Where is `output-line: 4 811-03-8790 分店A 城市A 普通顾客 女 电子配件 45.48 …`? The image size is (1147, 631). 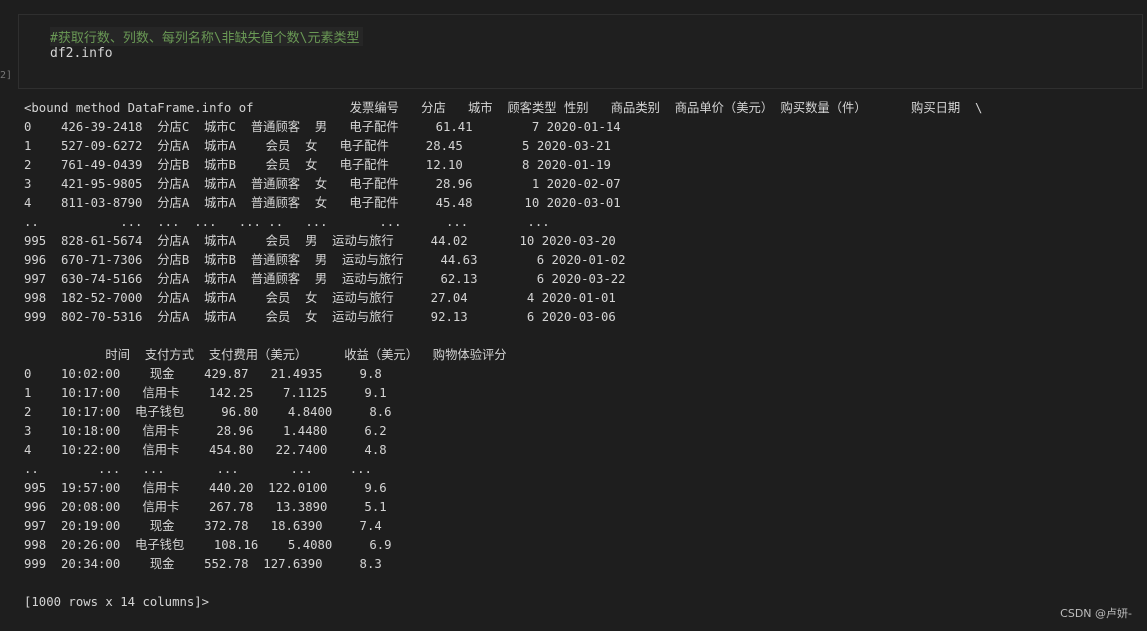 output-line: 4 811-03-8790 分店A 城市A 普通顾客 女 电子配件 45.48 … is located at coordinates (322, 203).